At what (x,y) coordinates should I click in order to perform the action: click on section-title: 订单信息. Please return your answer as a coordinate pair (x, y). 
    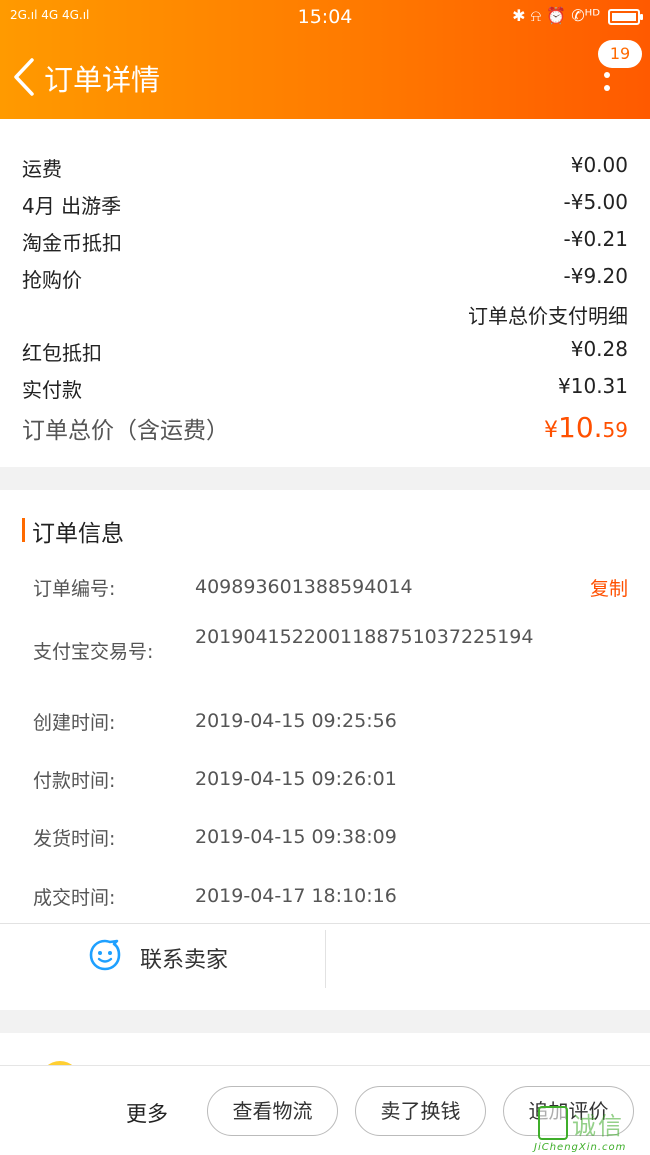
    Looking at the image, I should click on (78, 534).